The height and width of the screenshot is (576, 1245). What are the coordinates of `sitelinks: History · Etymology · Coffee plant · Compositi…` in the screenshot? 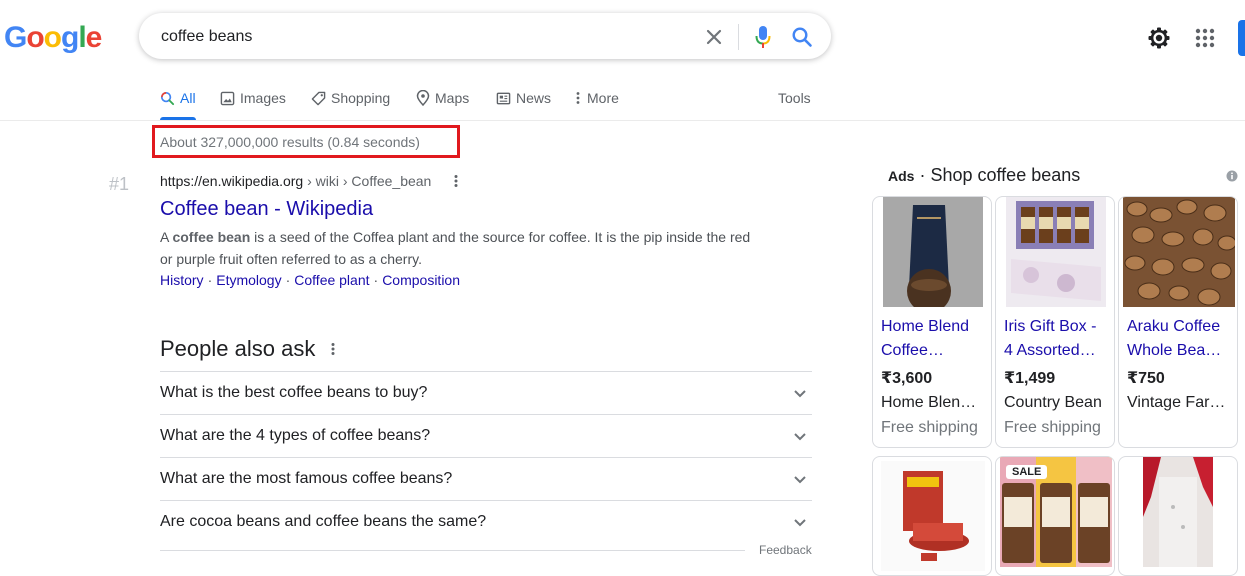 It's located at (310, 280).